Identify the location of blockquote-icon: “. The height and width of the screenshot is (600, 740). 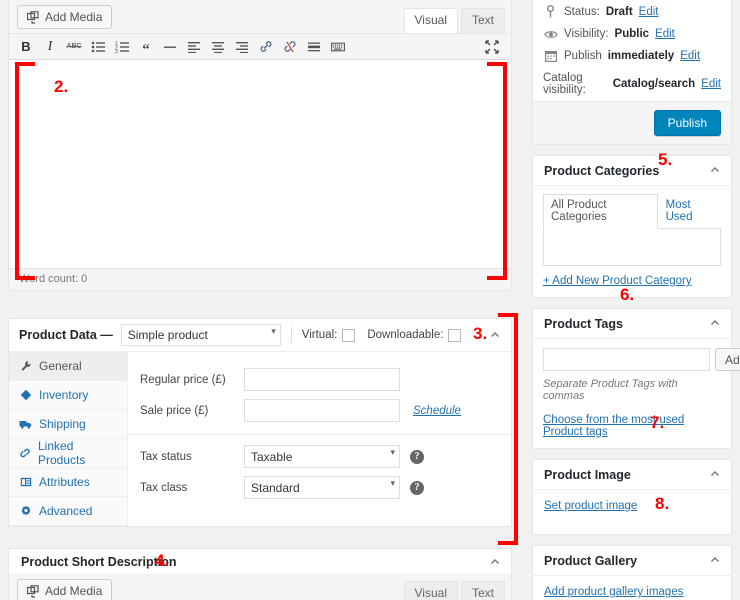
(146, 47).